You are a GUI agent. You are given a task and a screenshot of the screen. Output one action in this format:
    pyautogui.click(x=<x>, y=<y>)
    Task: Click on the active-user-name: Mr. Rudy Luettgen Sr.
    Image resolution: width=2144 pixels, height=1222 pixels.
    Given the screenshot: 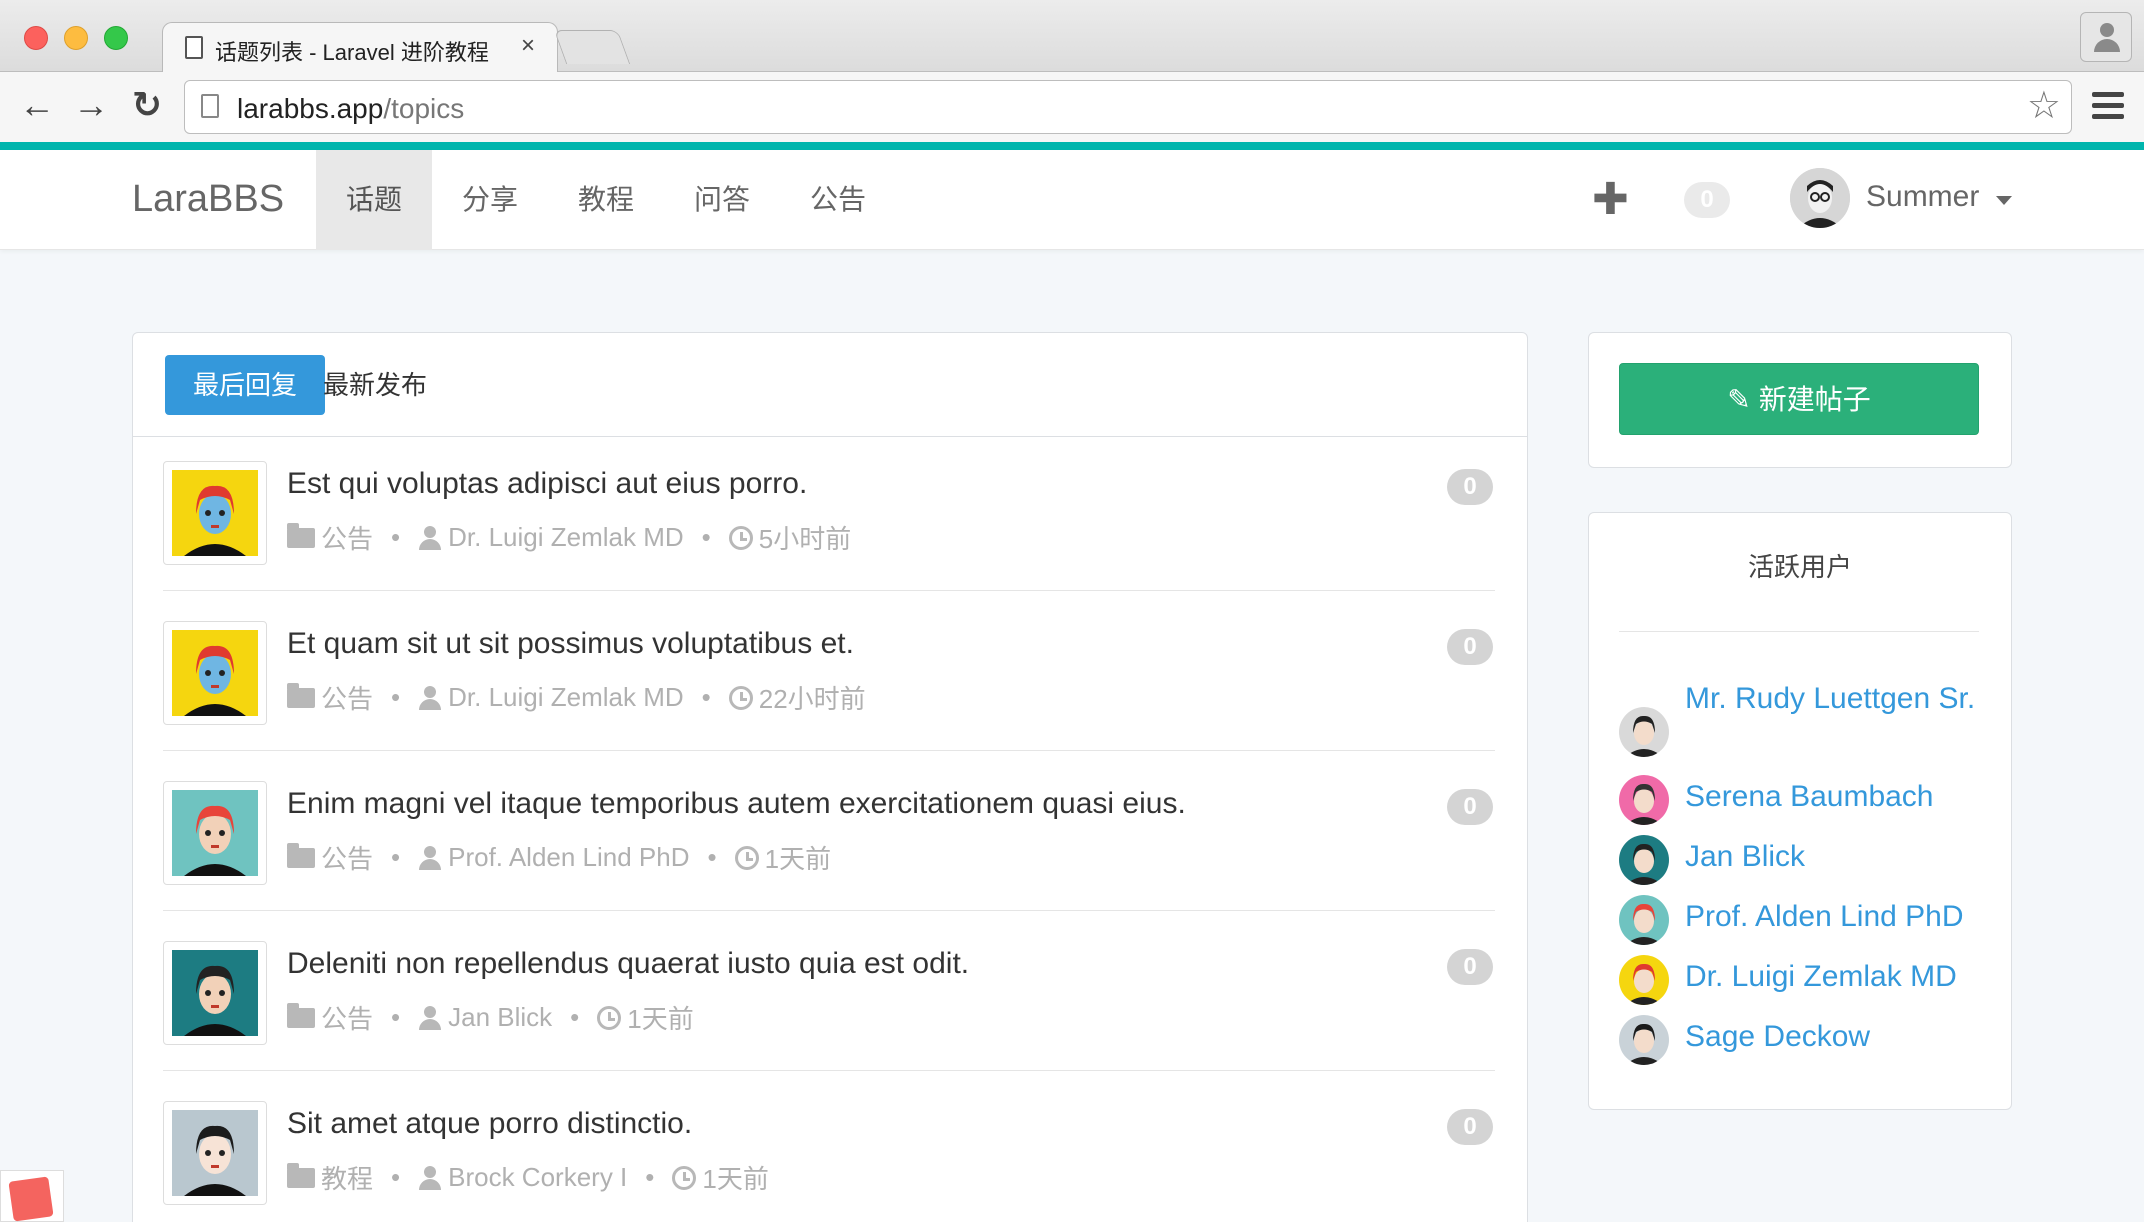 What is the action you would take?
    pyautogui.click(x=1835, y=699)
    